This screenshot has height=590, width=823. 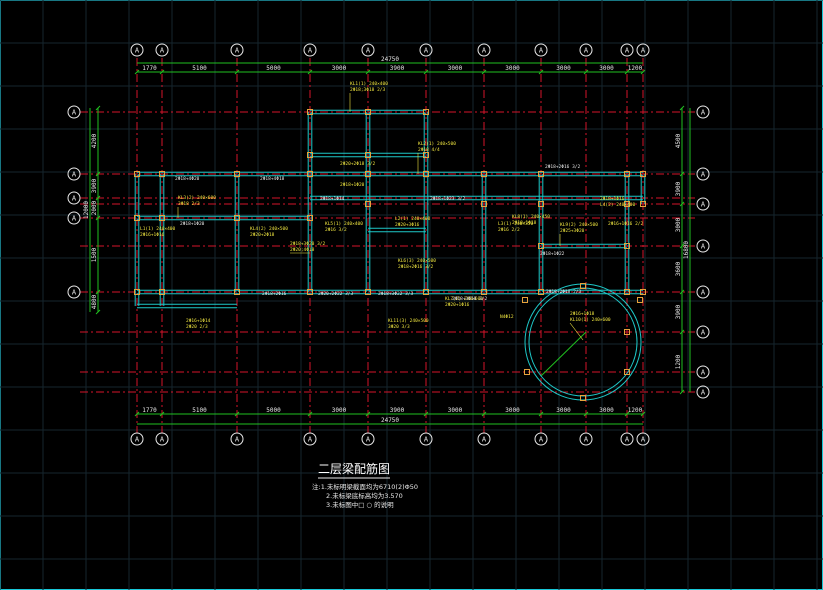 What do you see at coordinates (563, 354) in the screenshot?
I see `radius-line` at bounding box center [563, 354].